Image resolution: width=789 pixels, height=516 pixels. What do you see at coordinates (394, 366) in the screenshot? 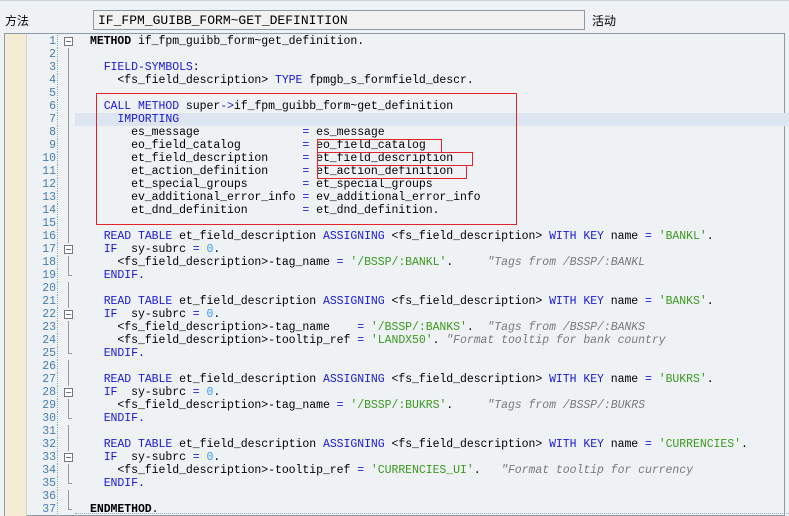
I see `code-line: 26` at bounding box center [394, 366].